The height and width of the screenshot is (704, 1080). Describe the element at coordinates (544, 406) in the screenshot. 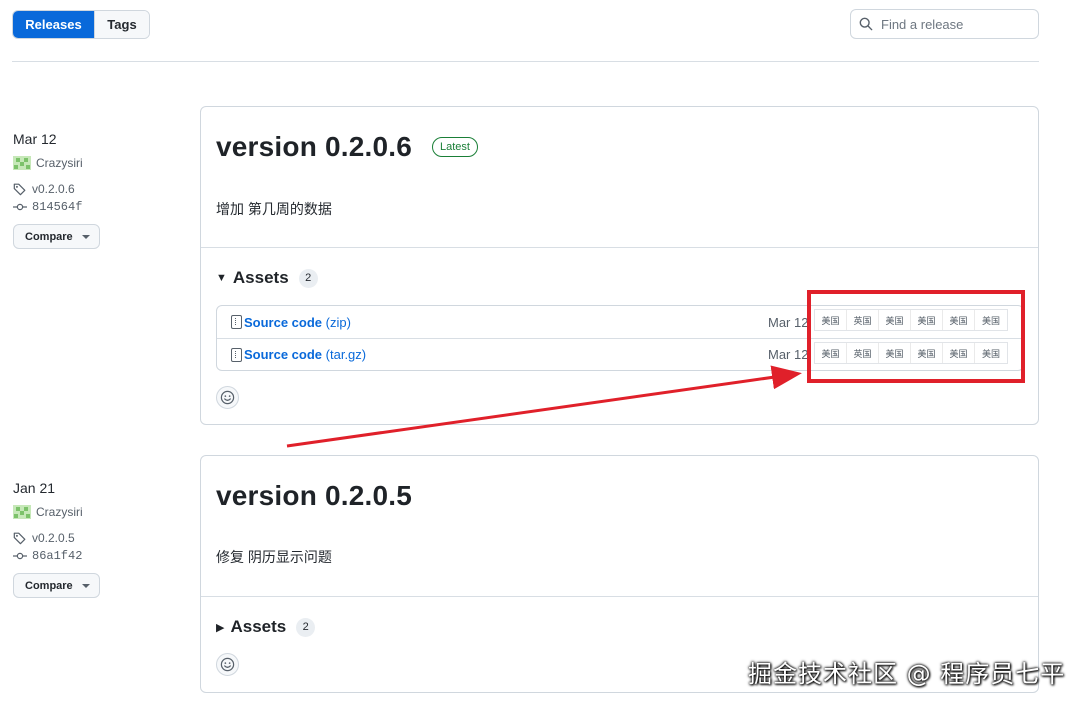

I see `annotation-arrow-icon` at that location.